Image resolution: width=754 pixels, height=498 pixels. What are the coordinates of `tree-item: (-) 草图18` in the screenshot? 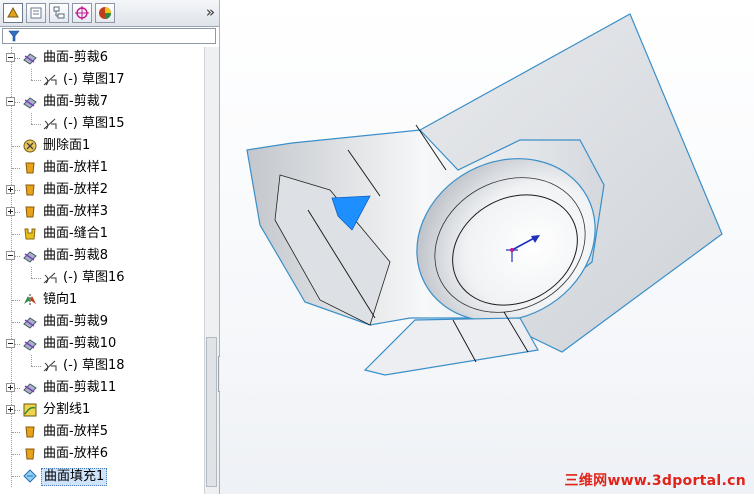 It's located at (102, 366).